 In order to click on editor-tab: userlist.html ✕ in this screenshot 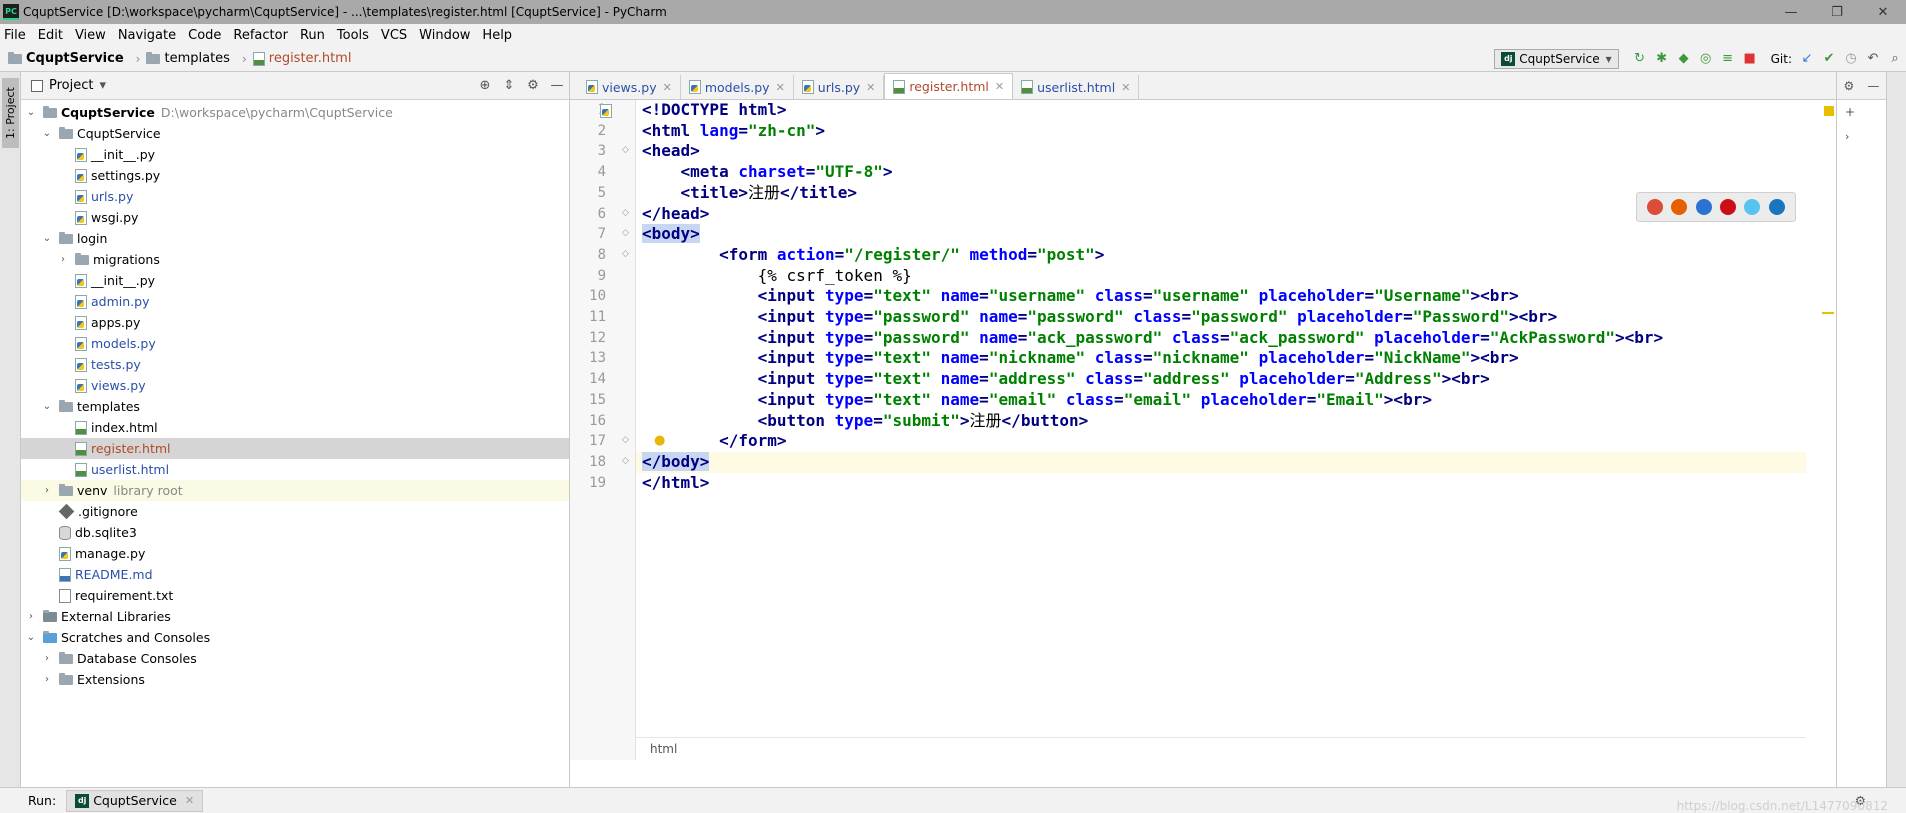, I will do `click(1076, 87)`.